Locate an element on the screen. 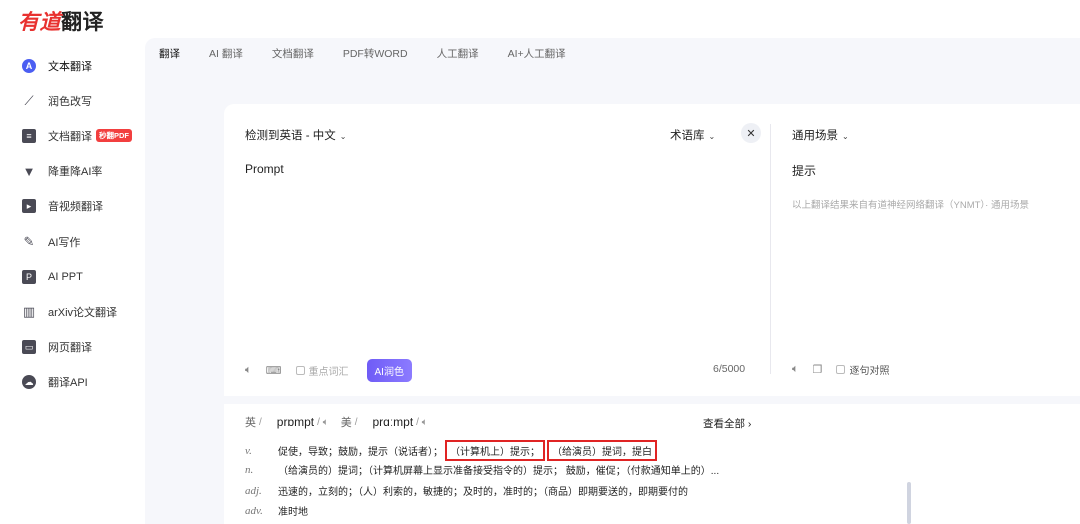 The width and height of the screenshot is (1080, 524). sidebar-item-ai-ppt: P AI PPT is located at coordinates (72, 276).